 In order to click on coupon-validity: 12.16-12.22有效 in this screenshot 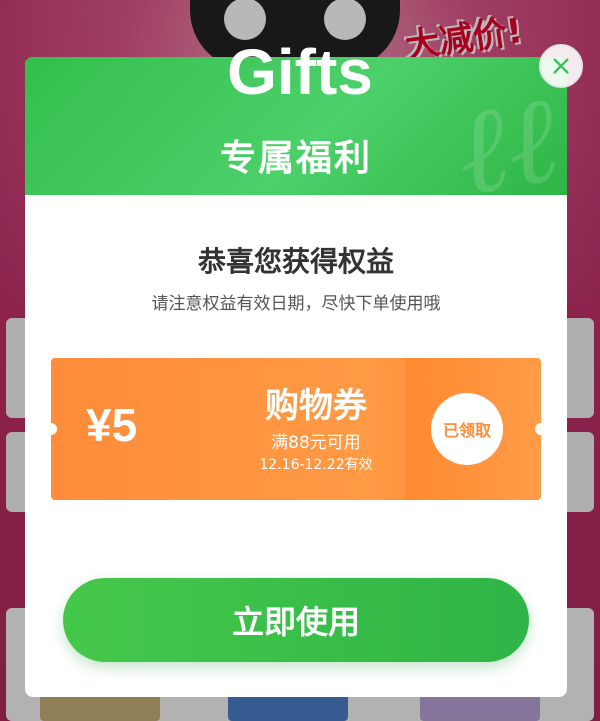, I will do `click(316, 465)`.